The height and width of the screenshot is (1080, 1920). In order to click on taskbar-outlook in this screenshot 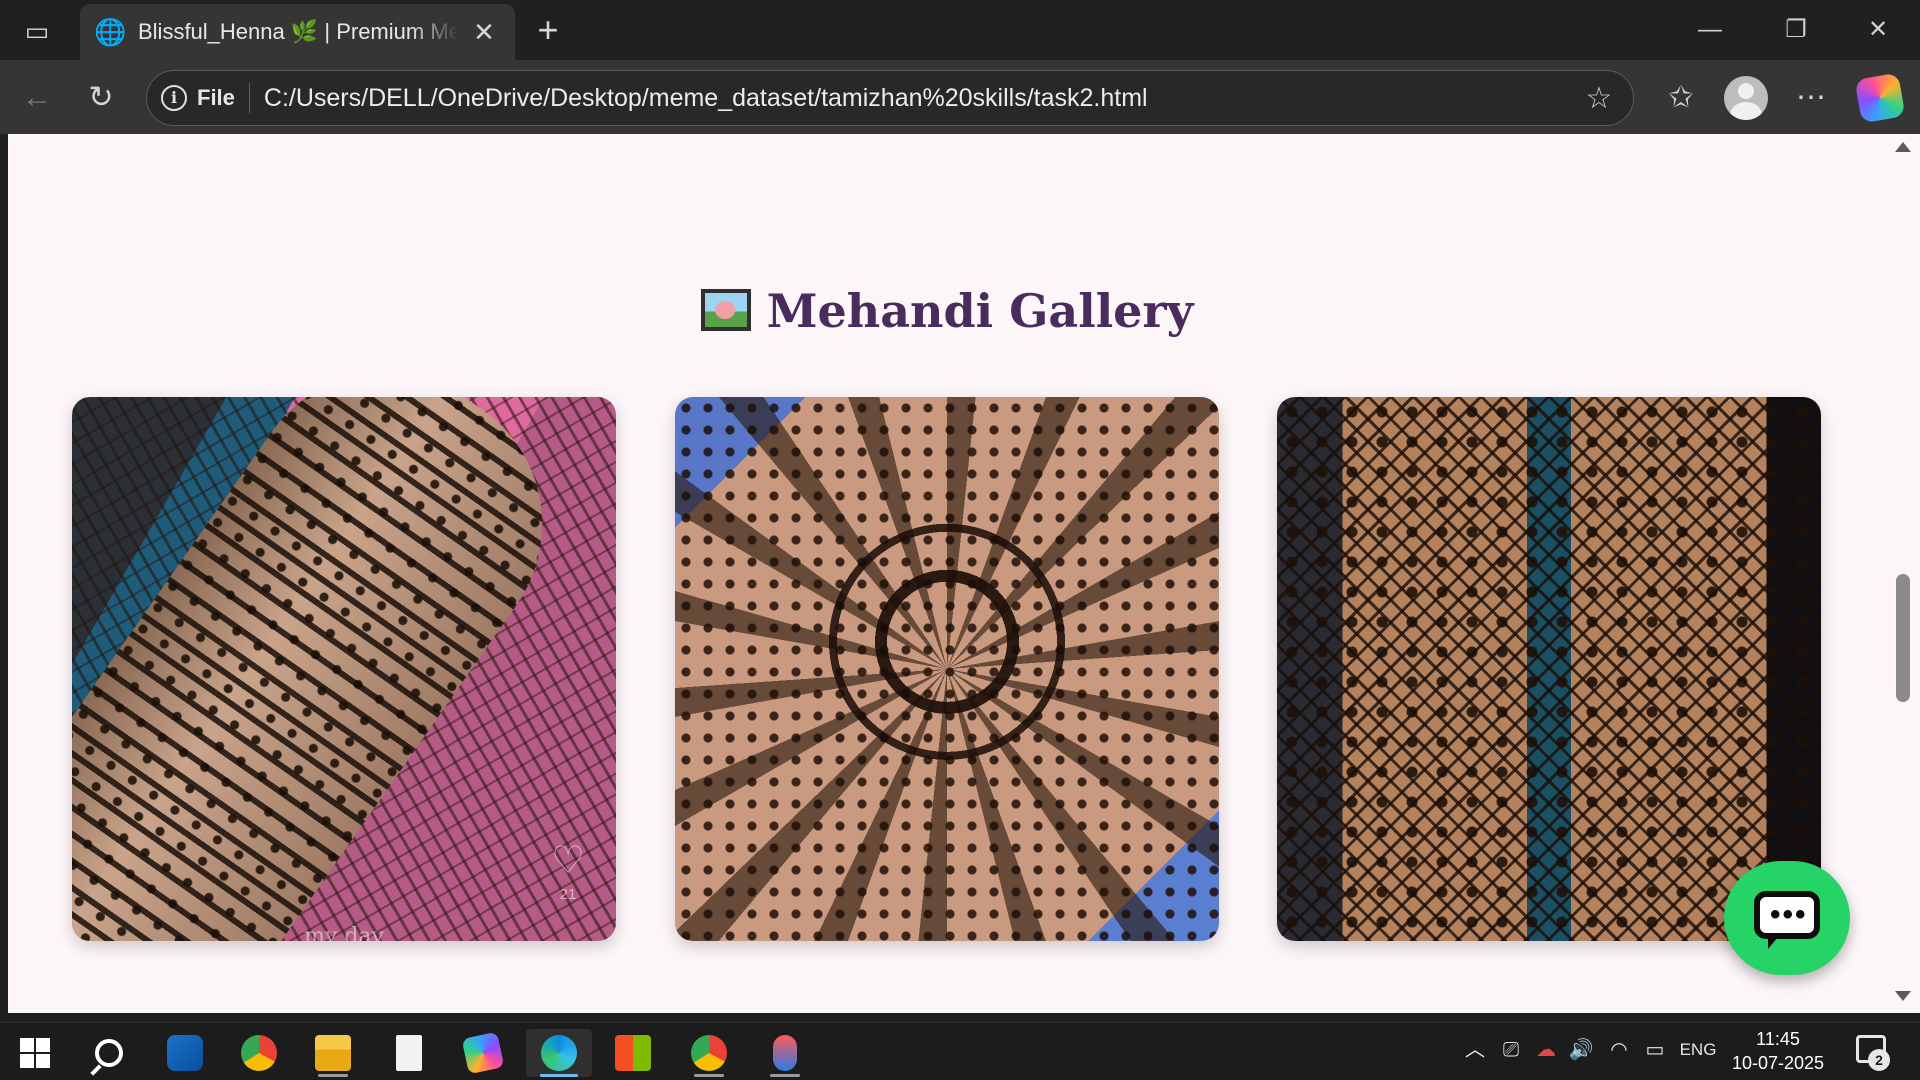, I will do `click(185, 1053)`.